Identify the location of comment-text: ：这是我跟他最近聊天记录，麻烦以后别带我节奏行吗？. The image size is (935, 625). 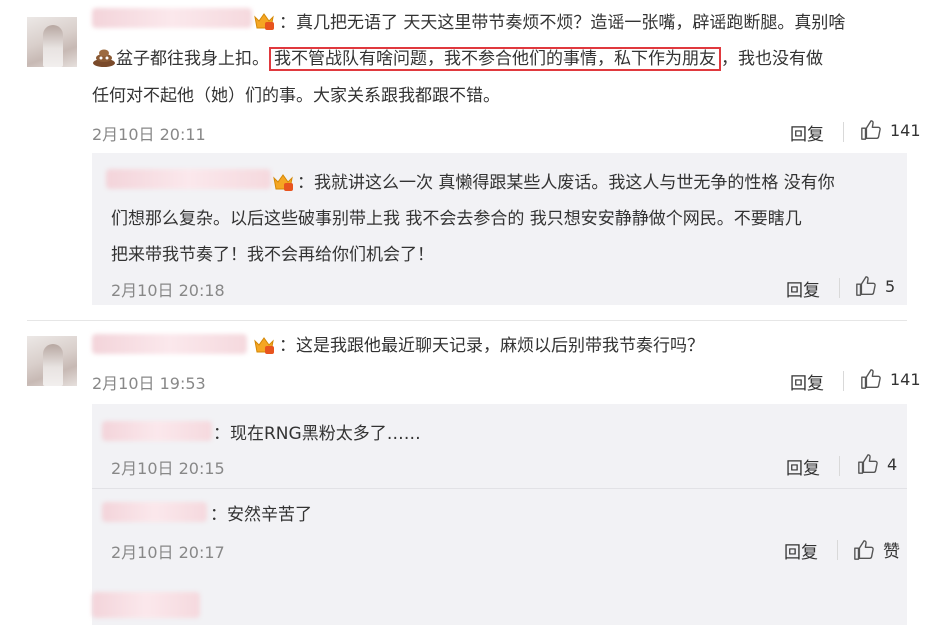
(491, 346).